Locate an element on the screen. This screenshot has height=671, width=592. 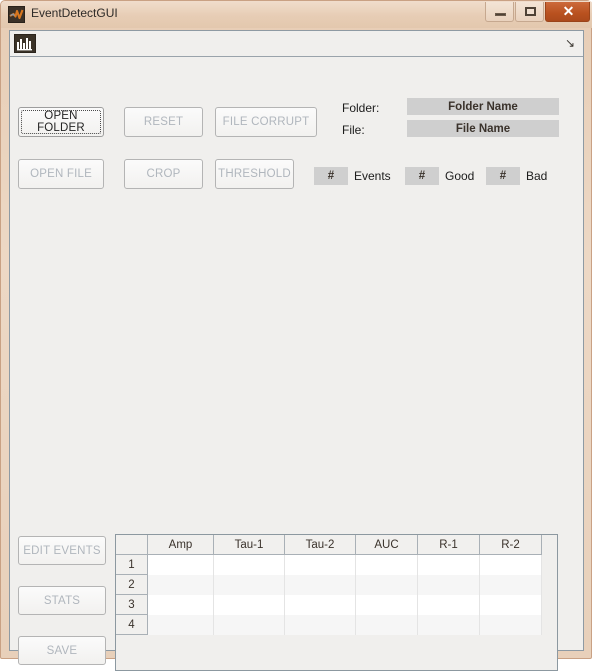
minimize-icon is located at coordinates (500, 14).